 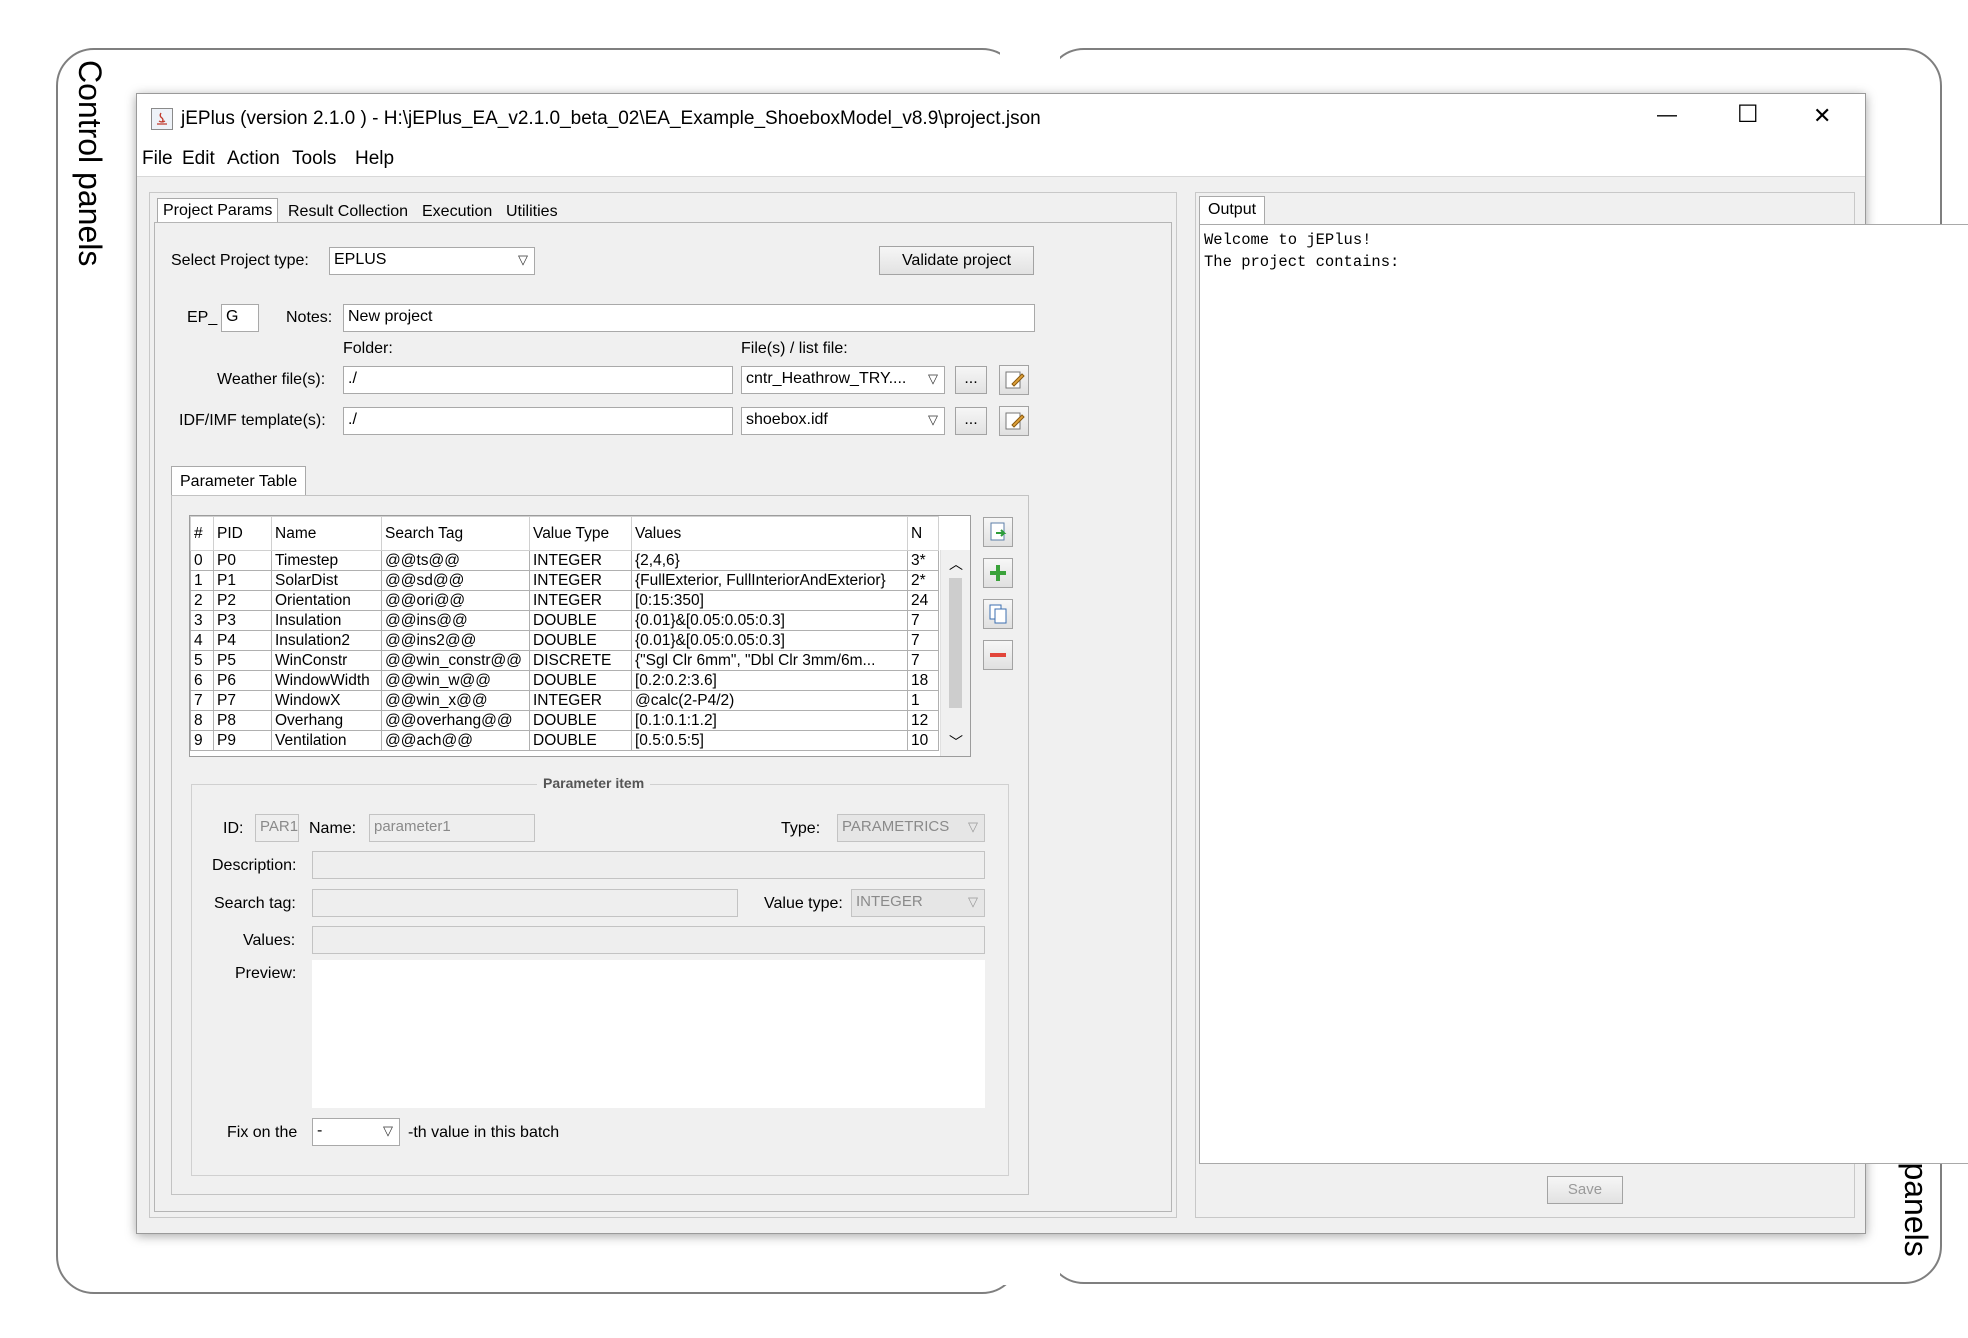 I want to click on values-label: Values:, so click(x=269, y=940).